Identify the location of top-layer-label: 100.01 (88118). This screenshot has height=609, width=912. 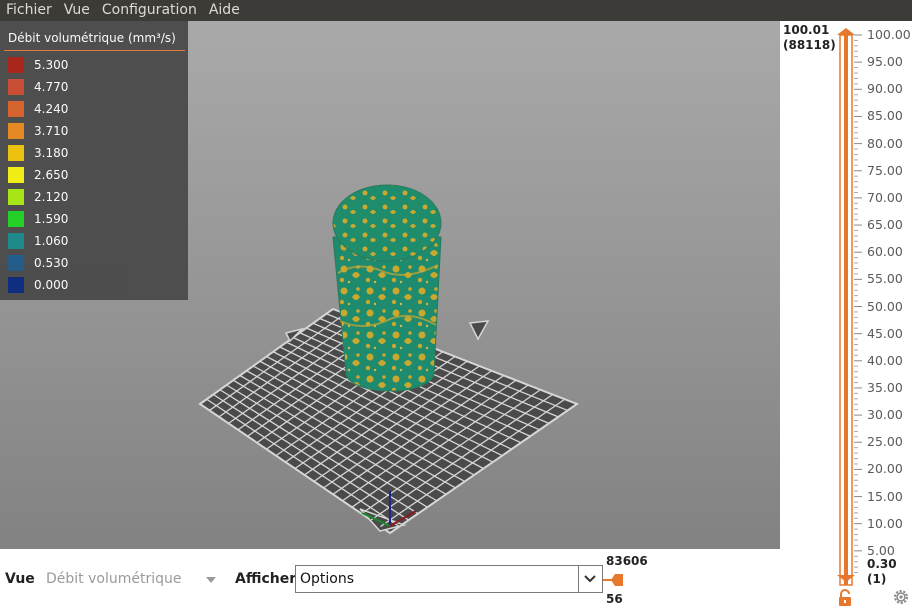
(809, 38).